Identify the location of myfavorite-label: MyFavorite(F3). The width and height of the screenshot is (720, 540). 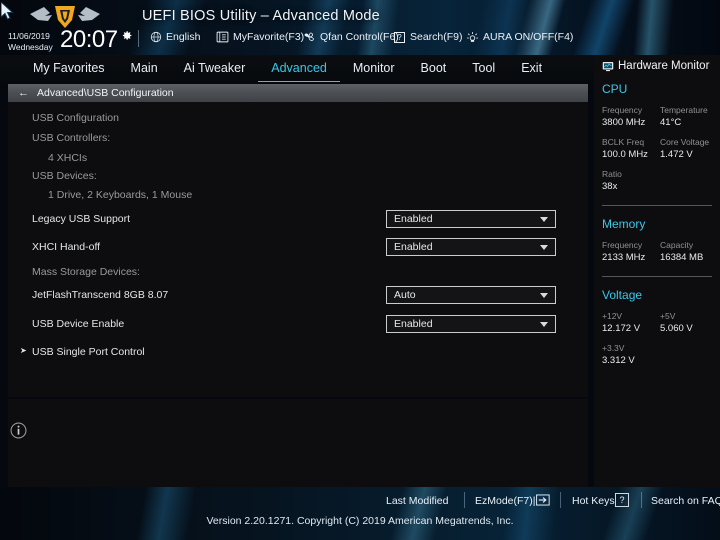
(268, 37).